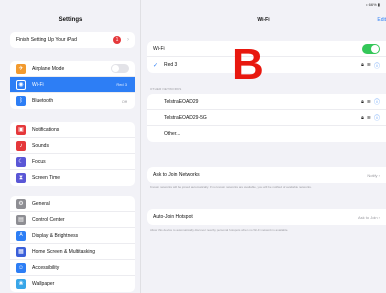 Image resolution: width=386 pixels, height=293 pixels. Describe the element at coordinates (21, 129) in the screenshot. I see `notifications-icon: ▣` at that location.